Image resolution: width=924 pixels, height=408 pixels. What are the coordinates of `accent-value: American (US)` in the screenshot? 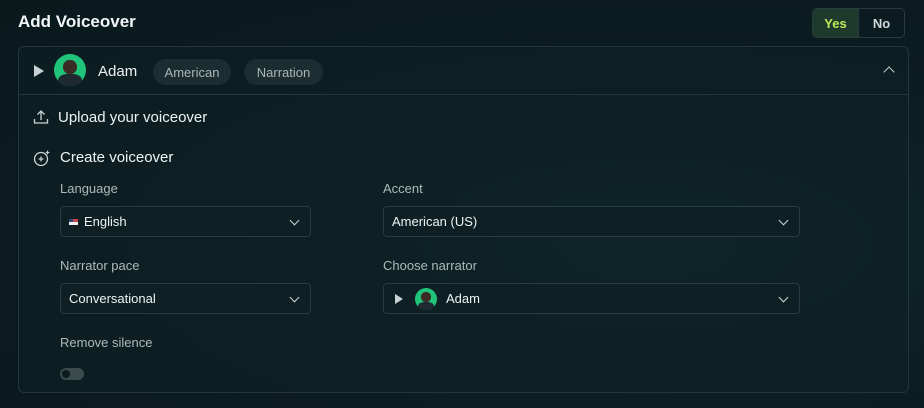 It's located at (435, 221).